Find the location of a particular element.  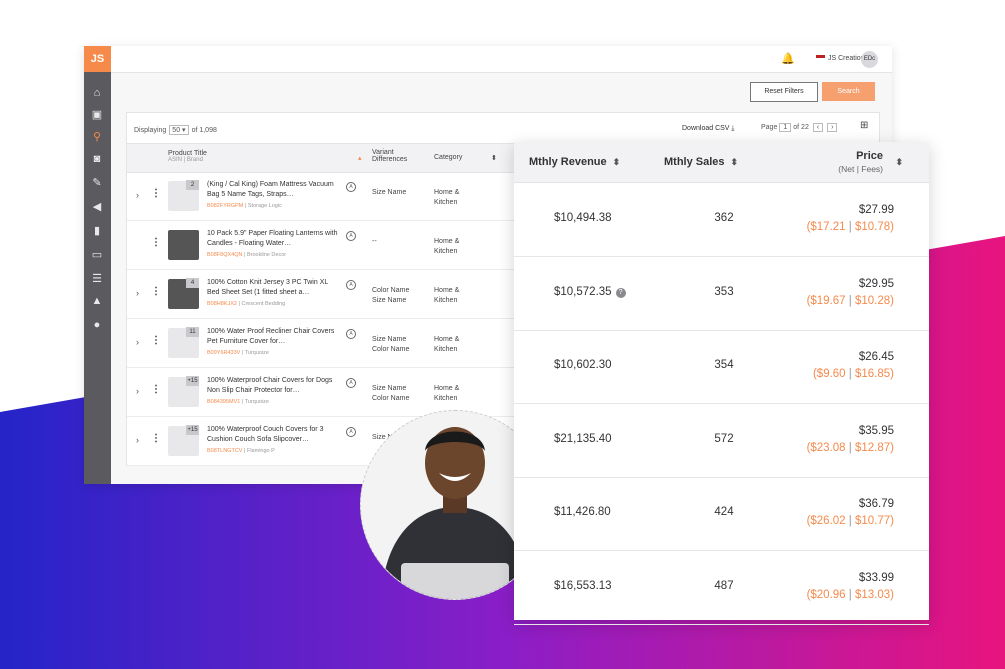

metrics-row: $10,494.38 362 $27.99 ($17.21 | $10.78) is located at coordinates (721, 220).